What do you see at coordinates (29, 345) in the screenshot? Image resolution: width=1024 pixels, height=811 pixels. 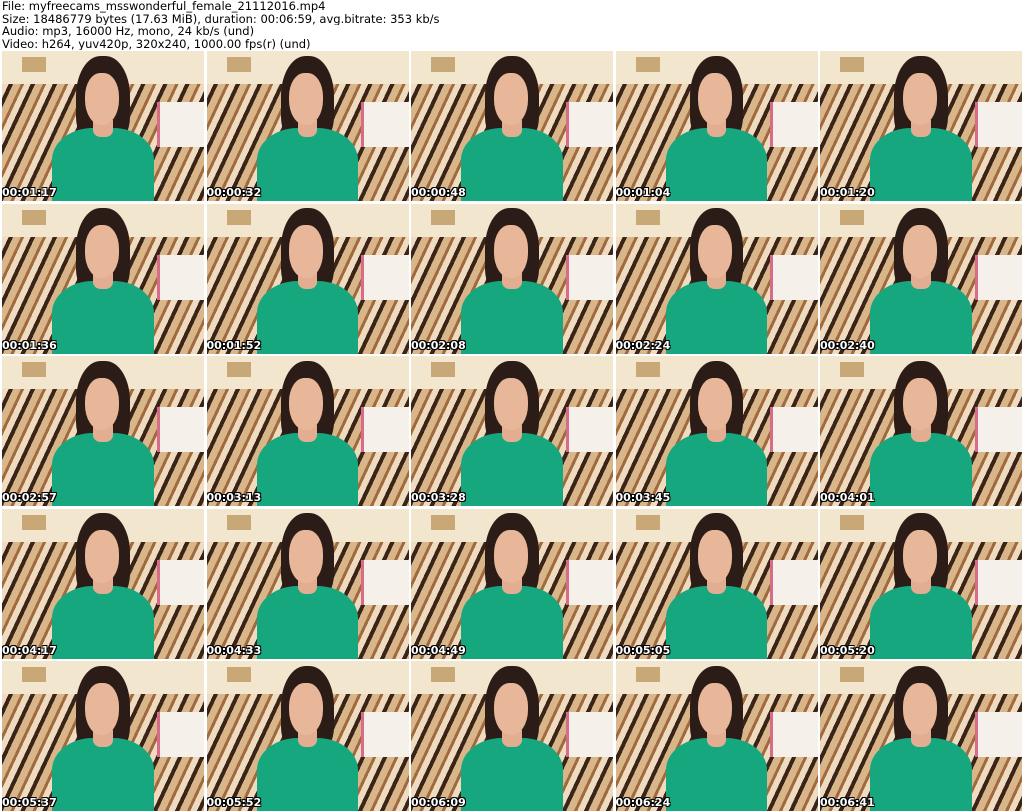 I see `thumbnail-timestamp: 00:01:36` at bounding box center [29, 345].